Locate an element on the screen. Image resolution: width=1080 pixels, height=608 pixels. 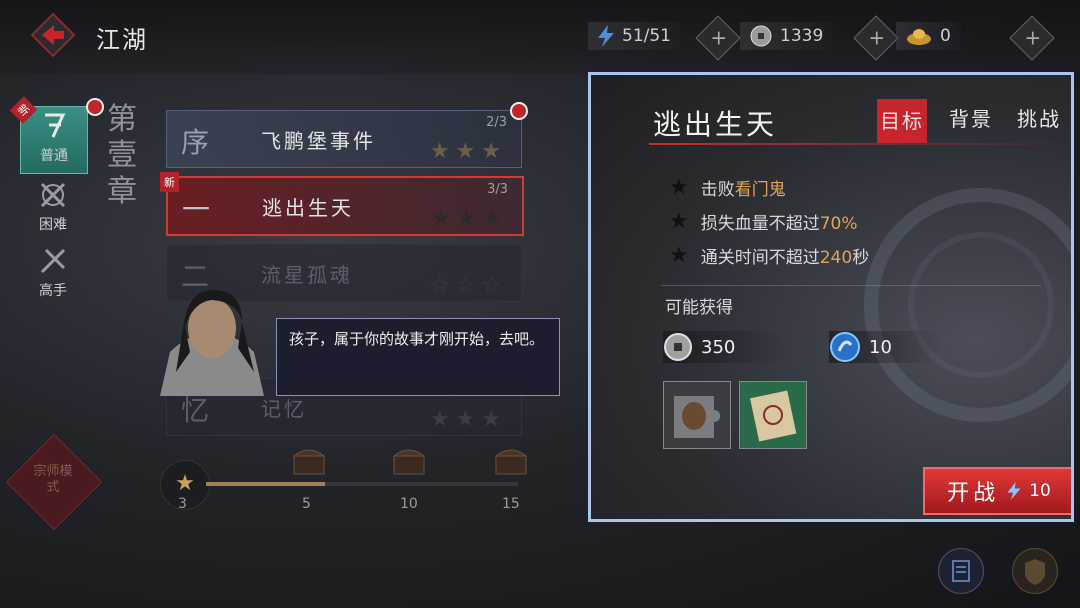
level-item-1: 一 逃出生天 3/3 ★★★ is located at coordinates (345, 206).